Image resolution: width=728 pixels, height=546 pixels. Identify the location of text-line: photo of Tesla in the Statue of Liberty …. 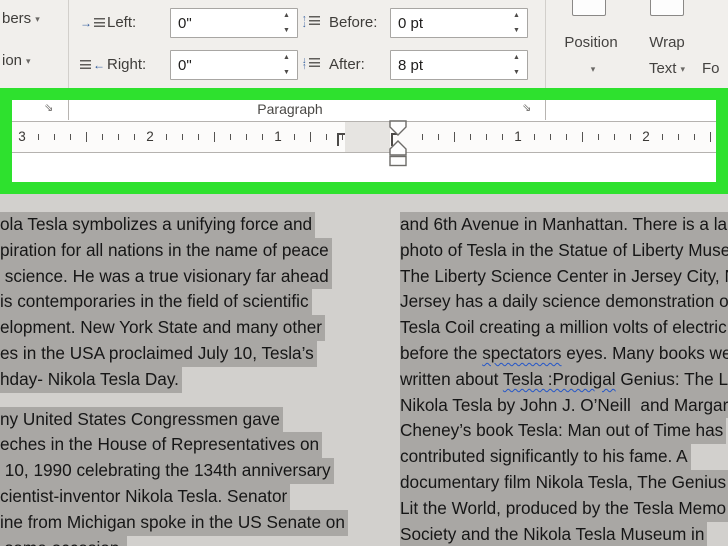
(564, 250).